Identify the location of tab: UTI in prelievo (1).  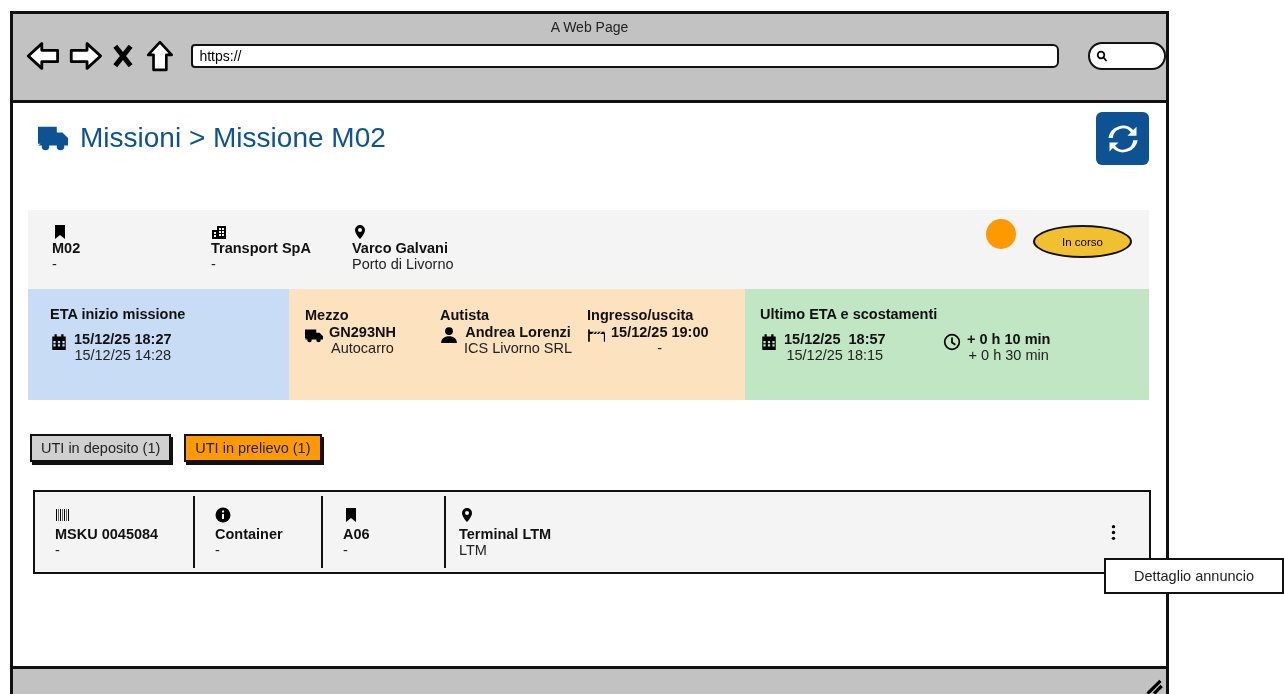
(253, 448).